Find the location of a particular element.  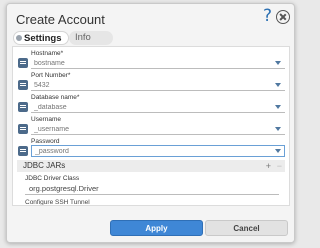

password-row is located at coordinates (151, 151).